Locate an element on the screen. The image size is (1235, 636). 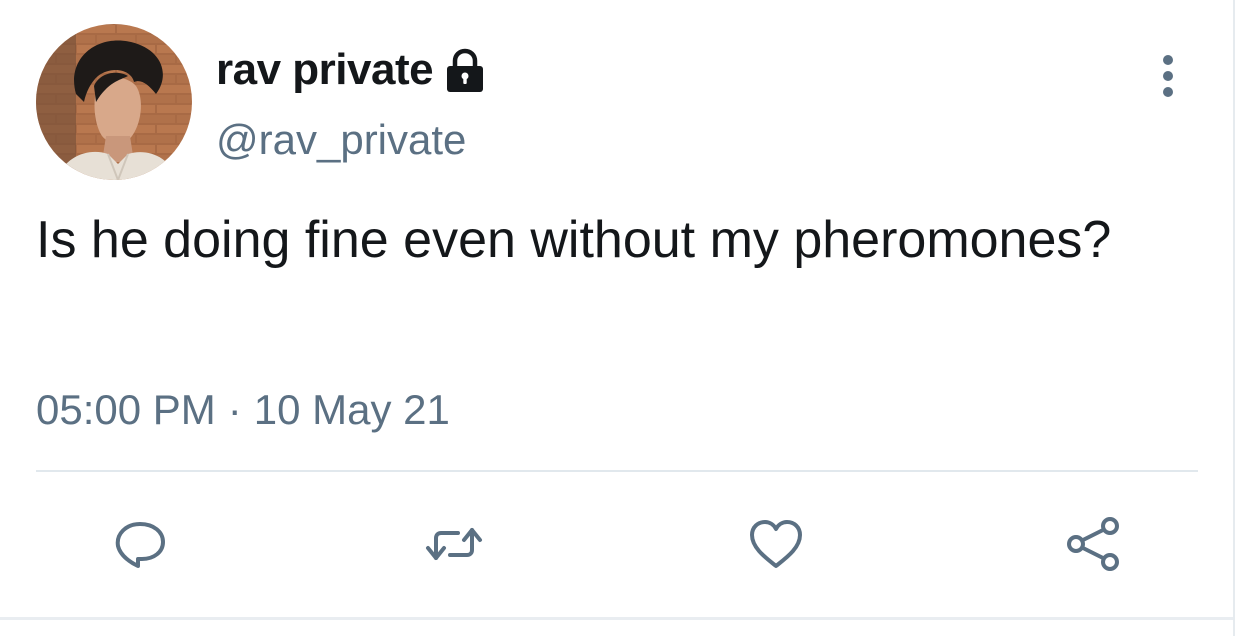
user-handle: @rav_private is located at coordinates (341, 140).